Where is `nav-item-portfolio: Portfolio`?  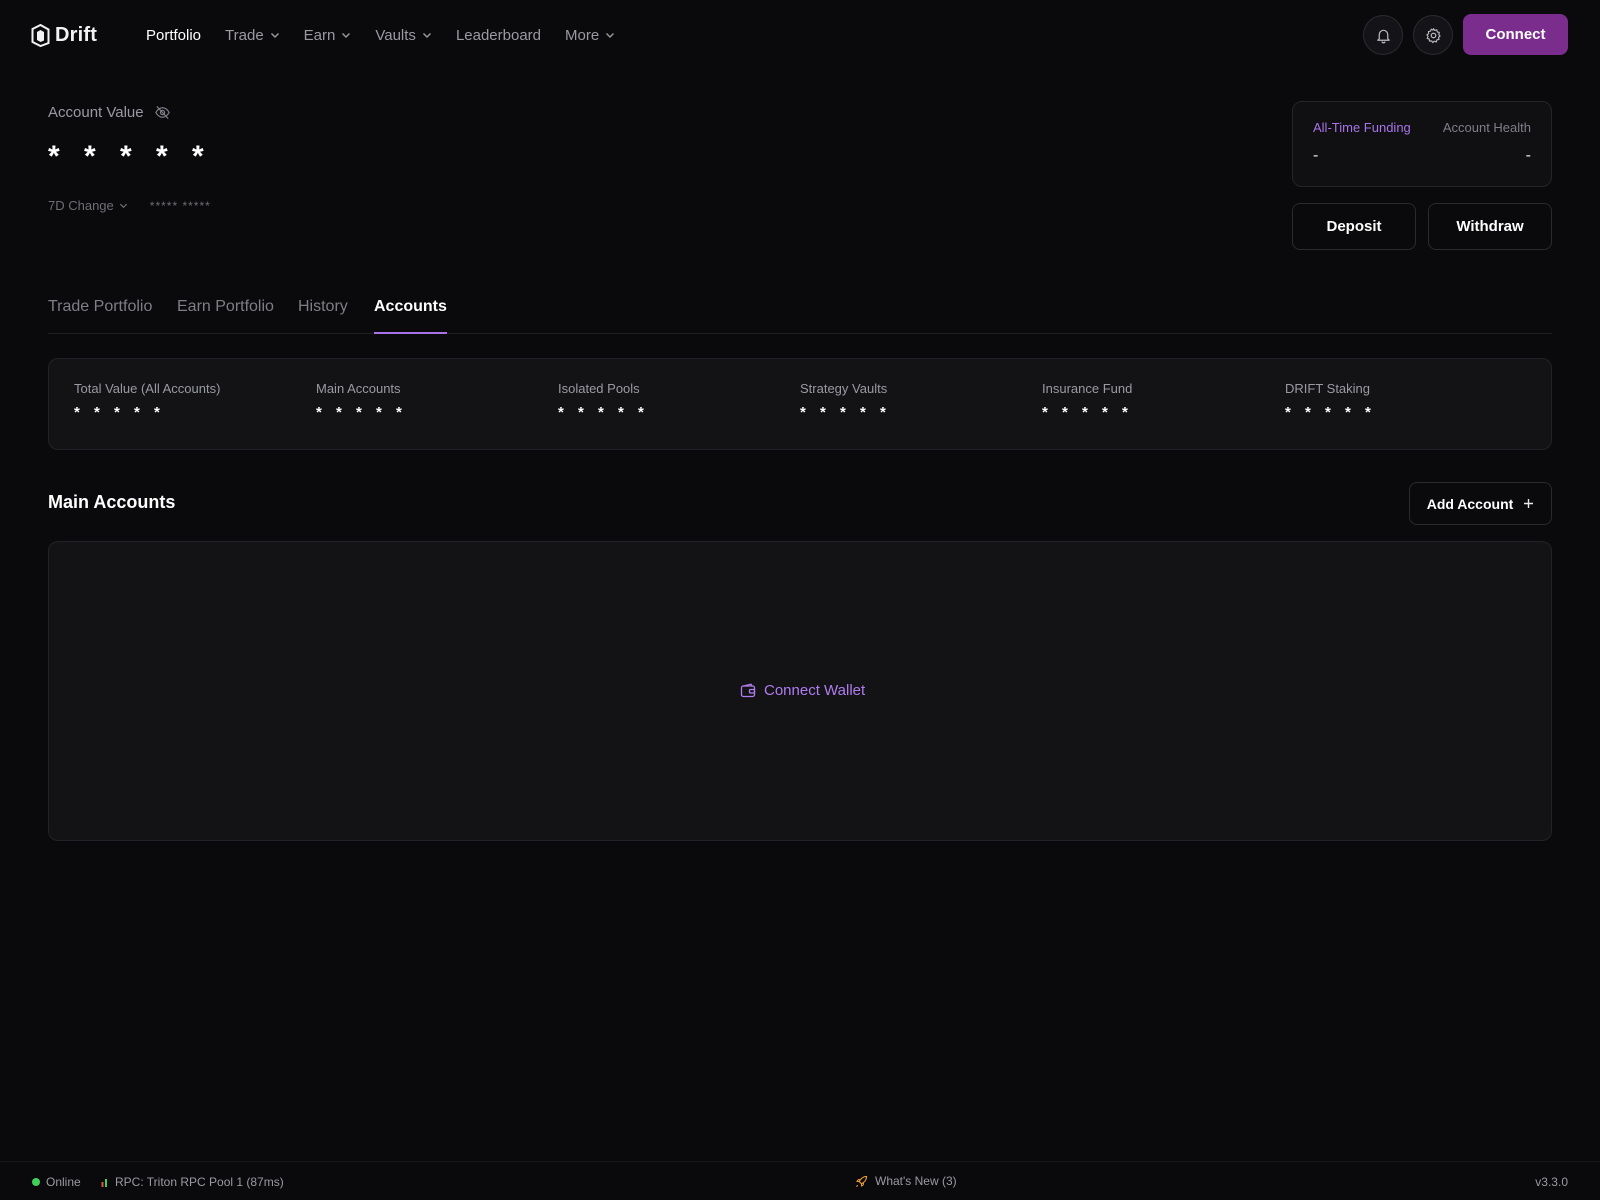 nav-item-portfolio: Portfolio is located at coordinates (173, 35).